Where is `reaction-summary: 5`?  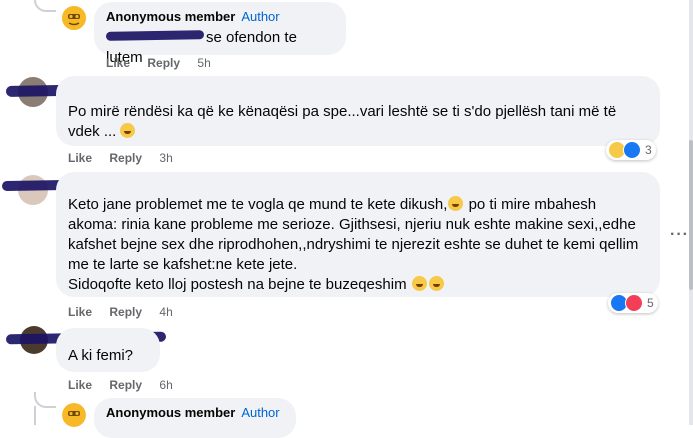
reaction-summary: 5 is located at coordinates (633, 303).